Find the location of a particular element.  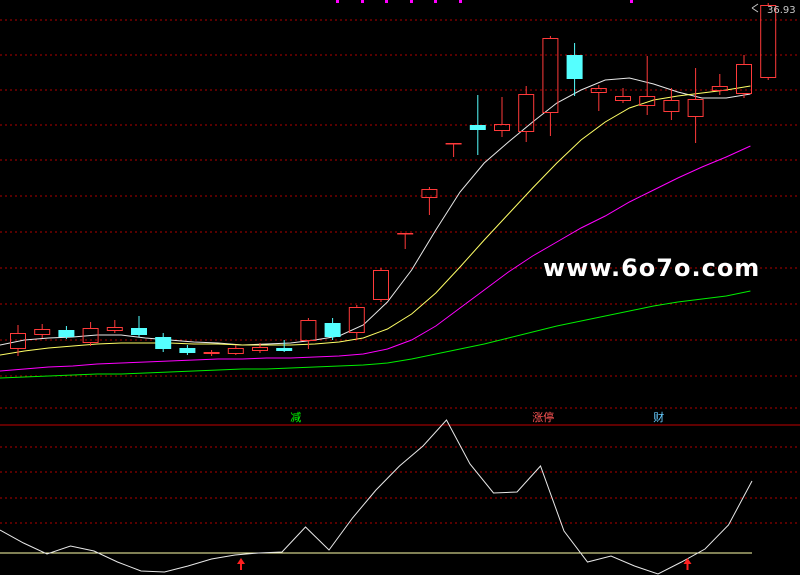

watermark: www.6o7o.com is located at coordinates (651, 268).